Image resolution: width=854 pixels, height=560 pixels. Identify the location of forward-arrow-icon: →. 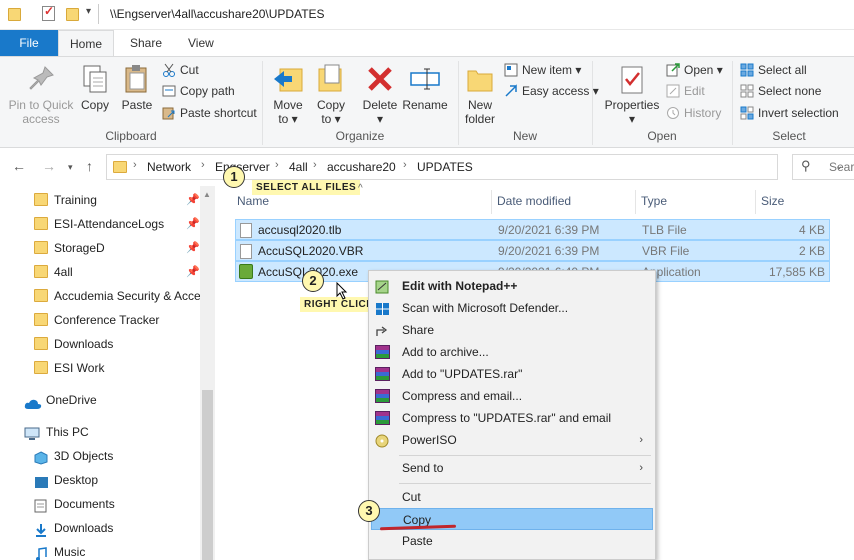
(49, 166).